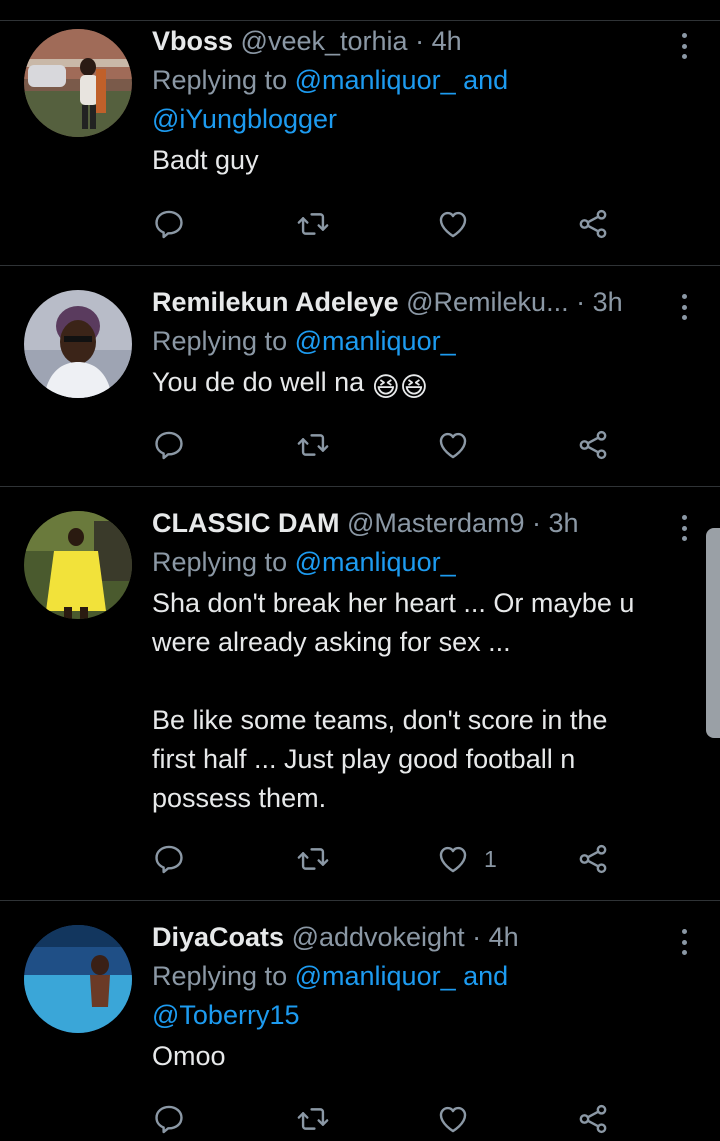  What do you see at coordinates (275, 302) in the screenshot?
I see `display-name: Remilekun Adeleye` at bounding box center [275, 302].